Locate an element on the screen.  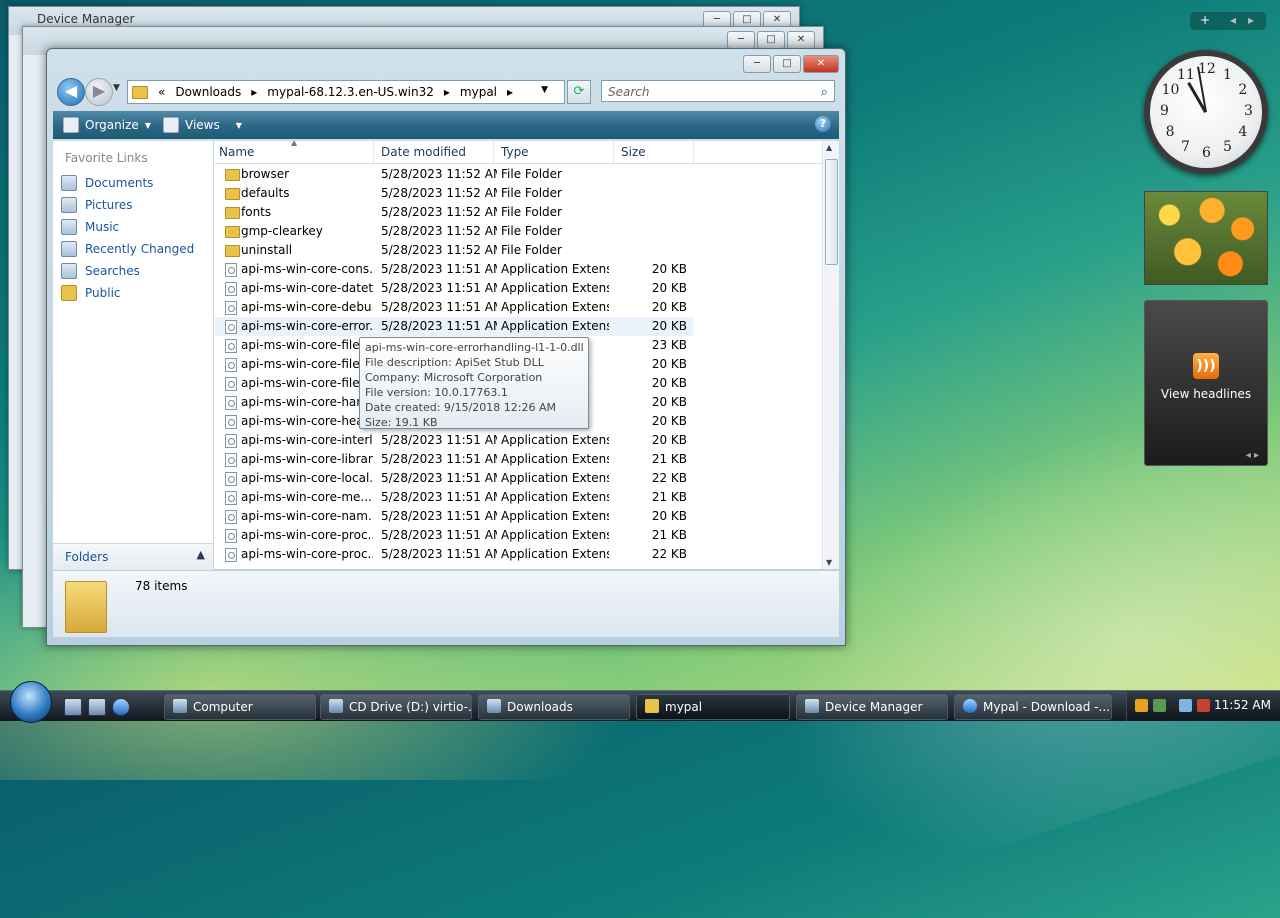
show-desktop-icon is located at coordinates (73, 707).